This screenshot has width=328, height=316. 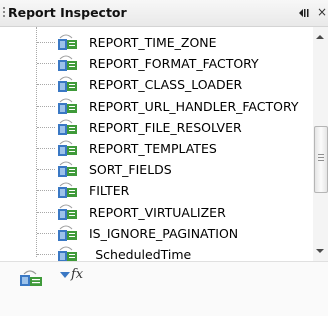 I want to click on tree-item-label: SORT_FIELDS, so click(x=130, y=170).